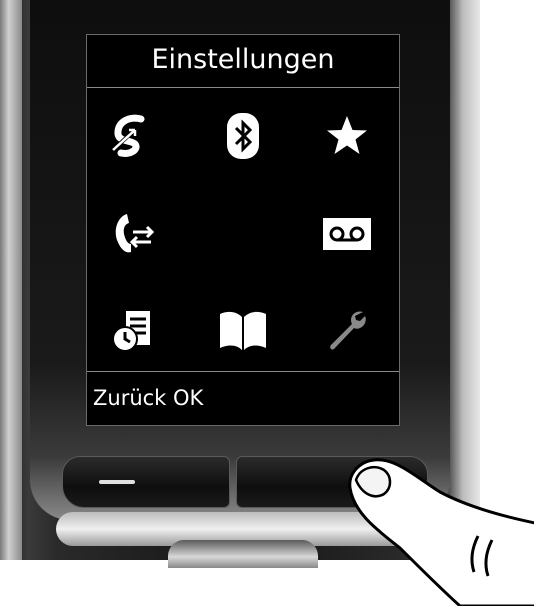 The image size is (534, 606). What do you see at coordinates (243, 330) in the screenshot?
I see `book-icon` at bounding box center [243, 330].